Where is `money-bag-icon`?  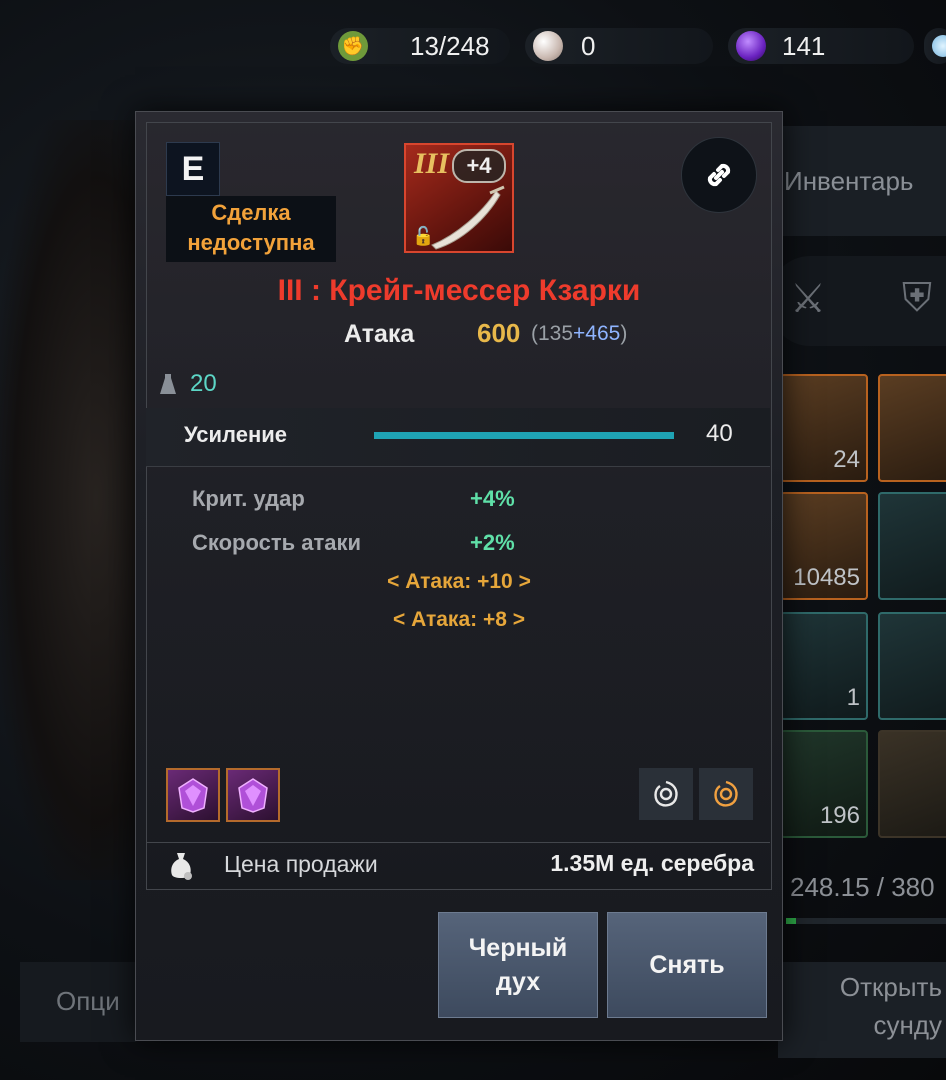 money-bag-icon is located at coordinates (181, 866).